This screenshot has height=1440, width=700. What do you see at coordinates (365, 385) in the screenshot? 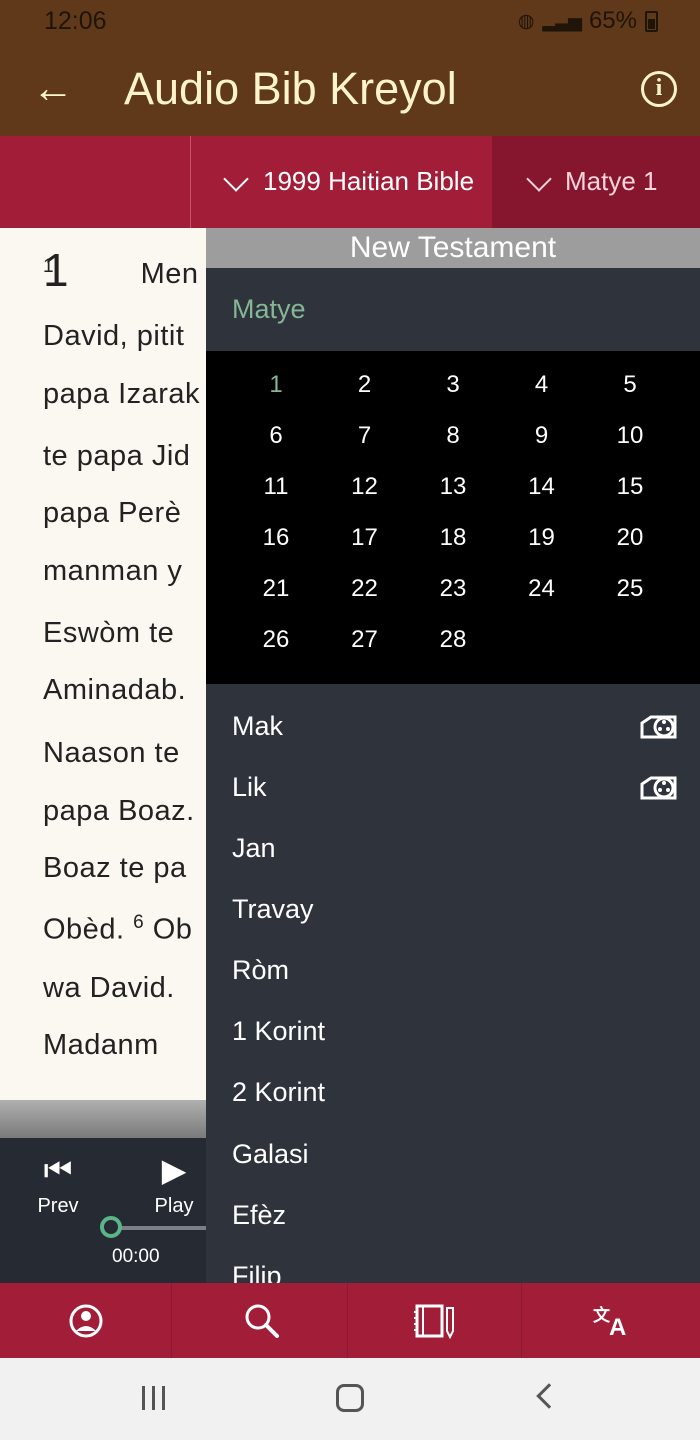
I see `chapter-2-button: 2` at bounding box center [365, 385].